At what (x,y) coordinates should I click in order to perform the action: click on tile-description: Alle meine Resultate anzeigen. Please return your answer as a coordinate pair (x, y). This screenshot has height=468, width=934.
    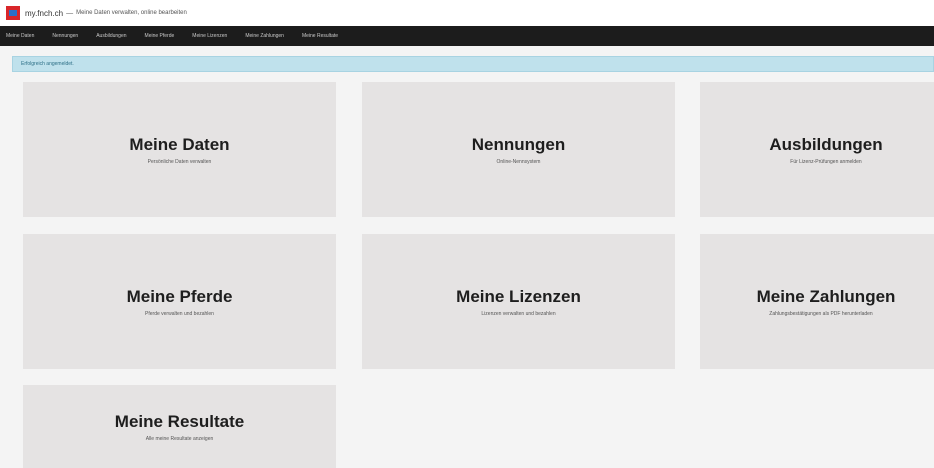
    Looking at the image, I should click on (179, 438).